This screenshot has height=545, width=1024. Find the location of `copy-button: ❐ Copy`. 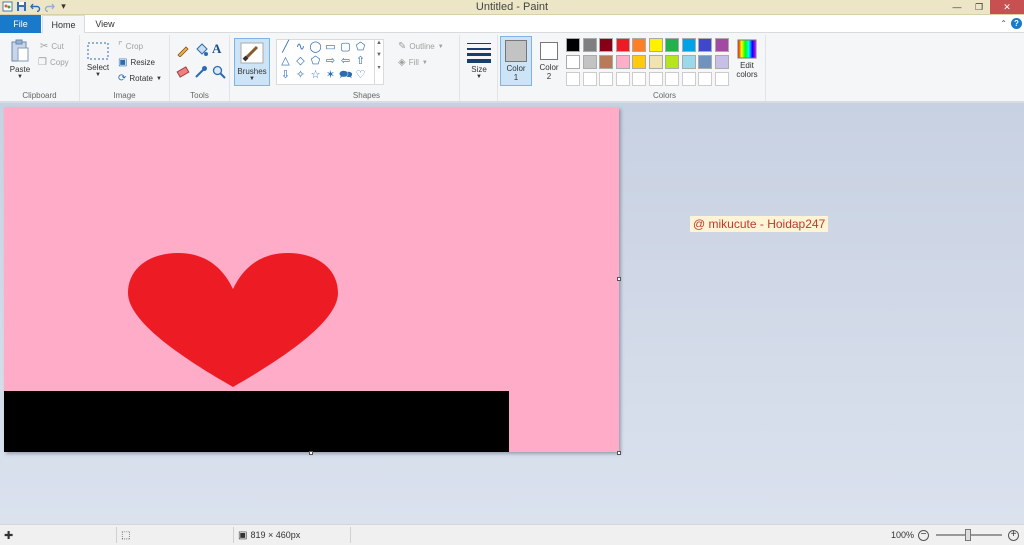

copy-button: ❐ Copy is located at coordinates (53, 62).